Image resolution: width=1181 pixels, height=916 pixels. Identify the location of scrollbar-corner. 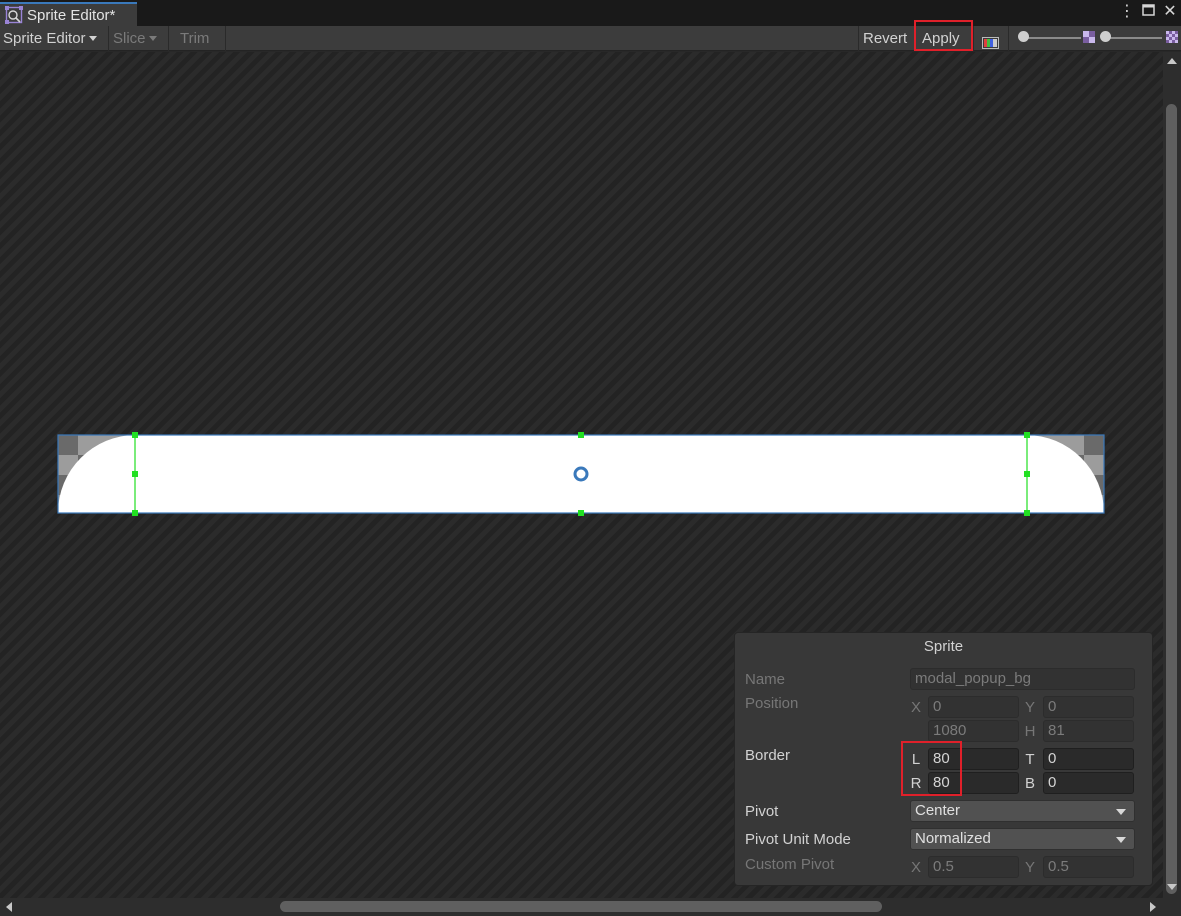
(1172, 907).